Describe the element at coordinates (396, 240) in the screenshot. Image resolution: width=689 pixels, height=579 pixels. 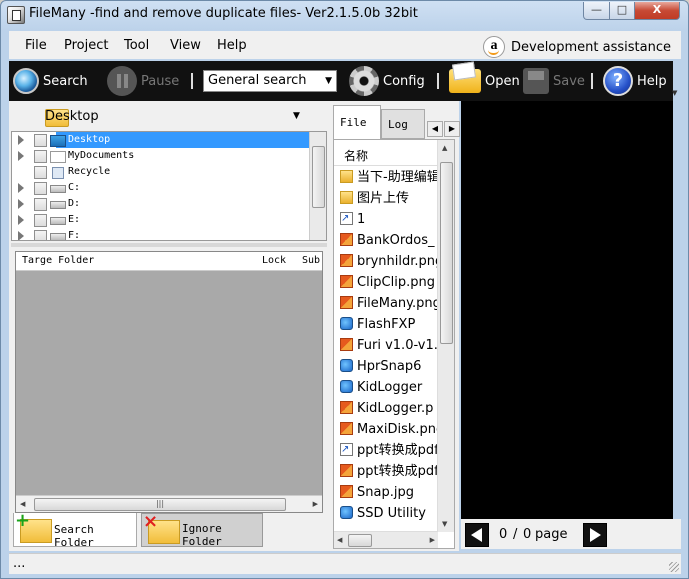
I see `list-item-label: BankOrdos_` at that location.